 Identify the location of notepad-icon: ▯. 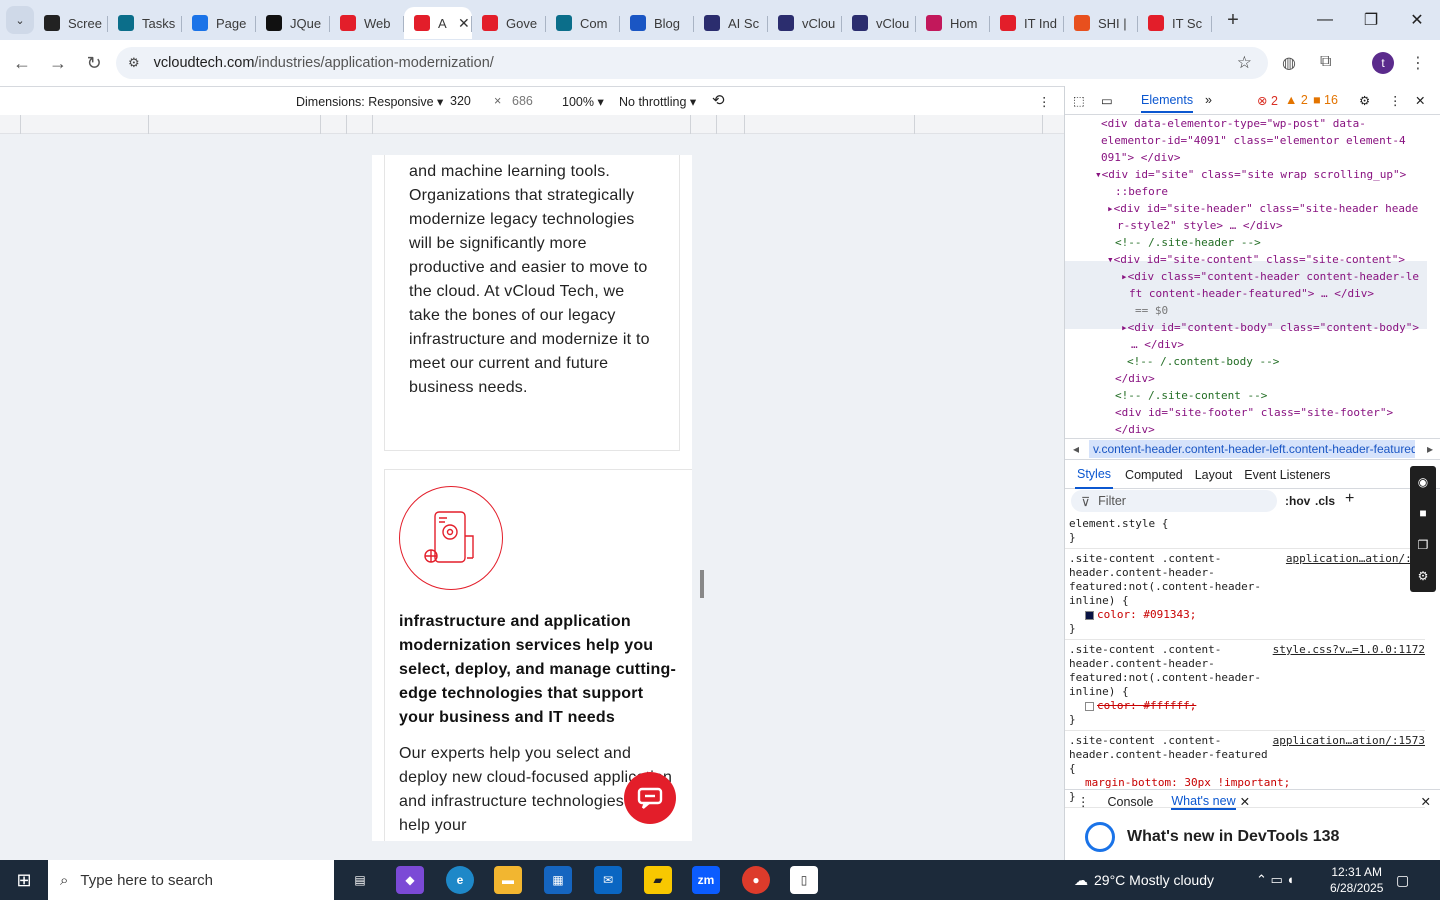
(804, 880).